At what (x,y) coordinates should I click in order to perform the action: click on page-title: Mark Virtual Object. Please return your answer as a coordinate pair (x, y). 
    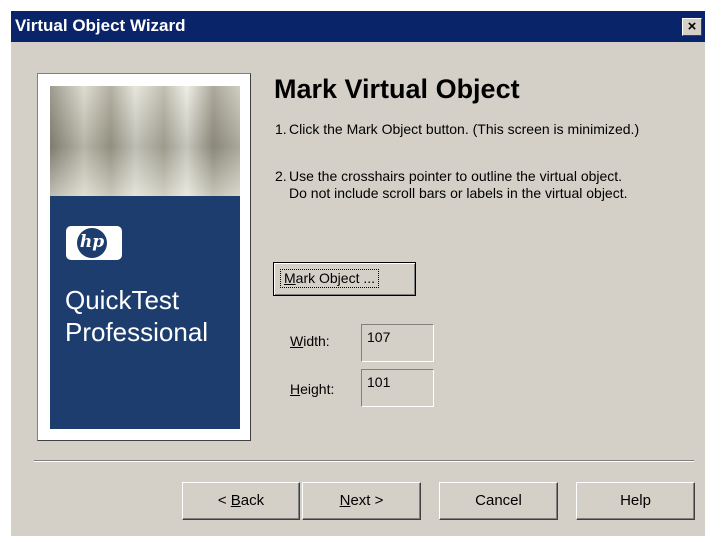
    Looking at the image, I should click on (397, 89).